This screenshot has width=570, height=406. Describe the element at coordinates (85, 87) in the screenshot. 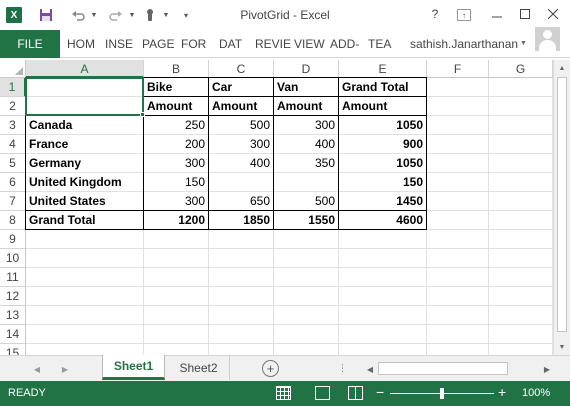

I see `cell-a1` at that location.